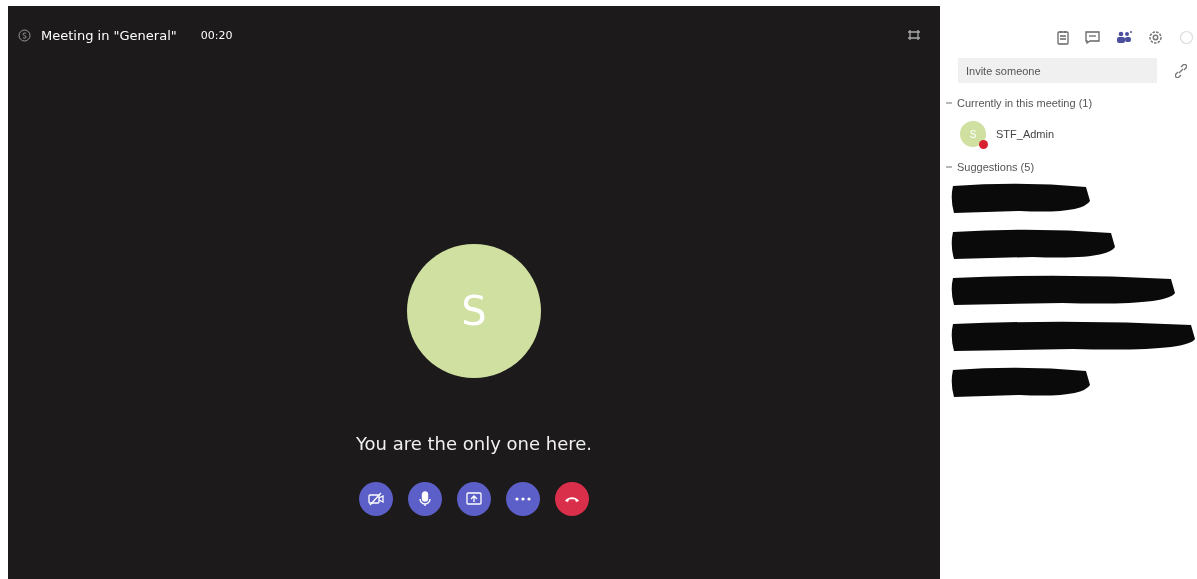 This screenshot has width=1197, height=579. Describe the element at coordinates (1025, 134) in the screenshot. I see `participant-name: STF_Admin` at that location.